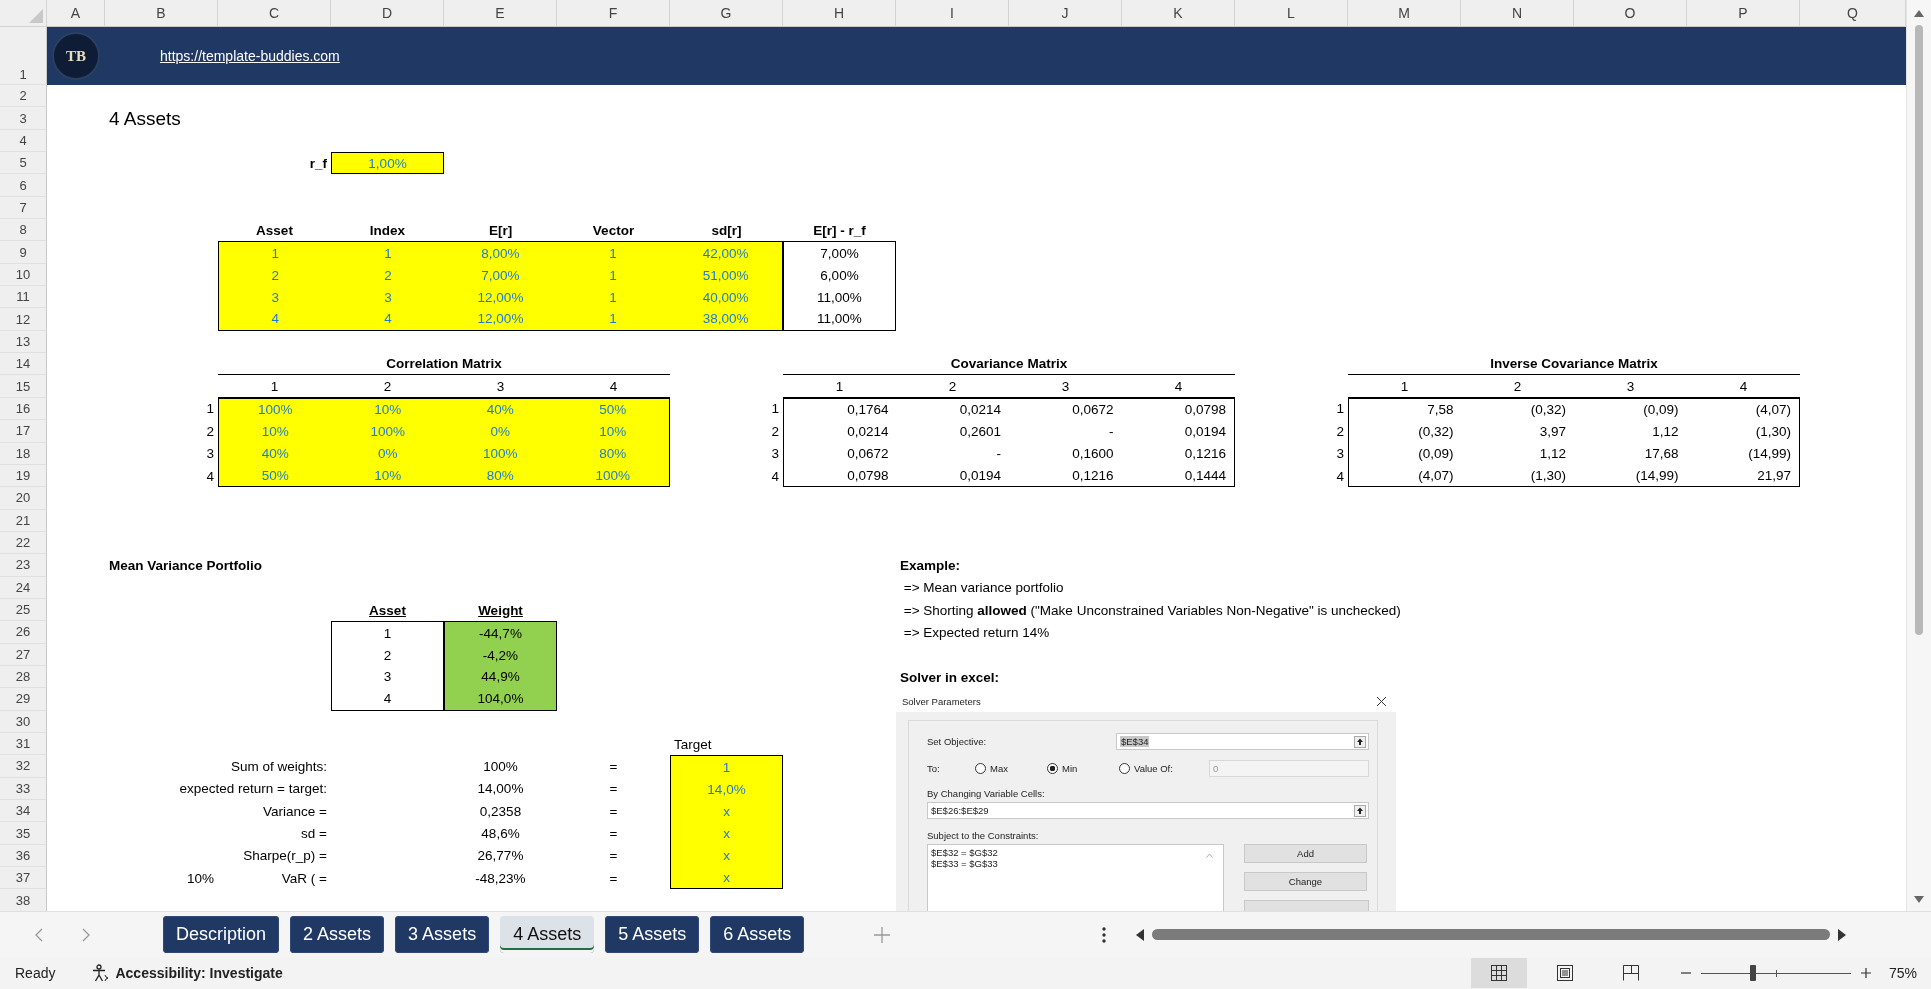  What do you see at coordinates (23, 587) in the screenshot?
I see `row-header: 24` at bounding box center [23, 587].